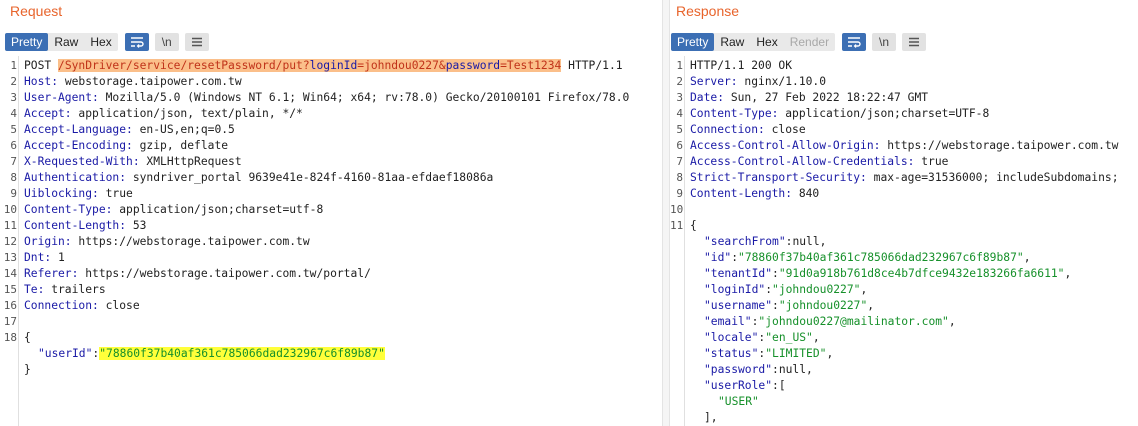 The width and height of the screenshot is (1138, 426). Describe the element at coordinates (693, 42) in the screenshot. I see `response-tab-pretty: Pretty` at that location.